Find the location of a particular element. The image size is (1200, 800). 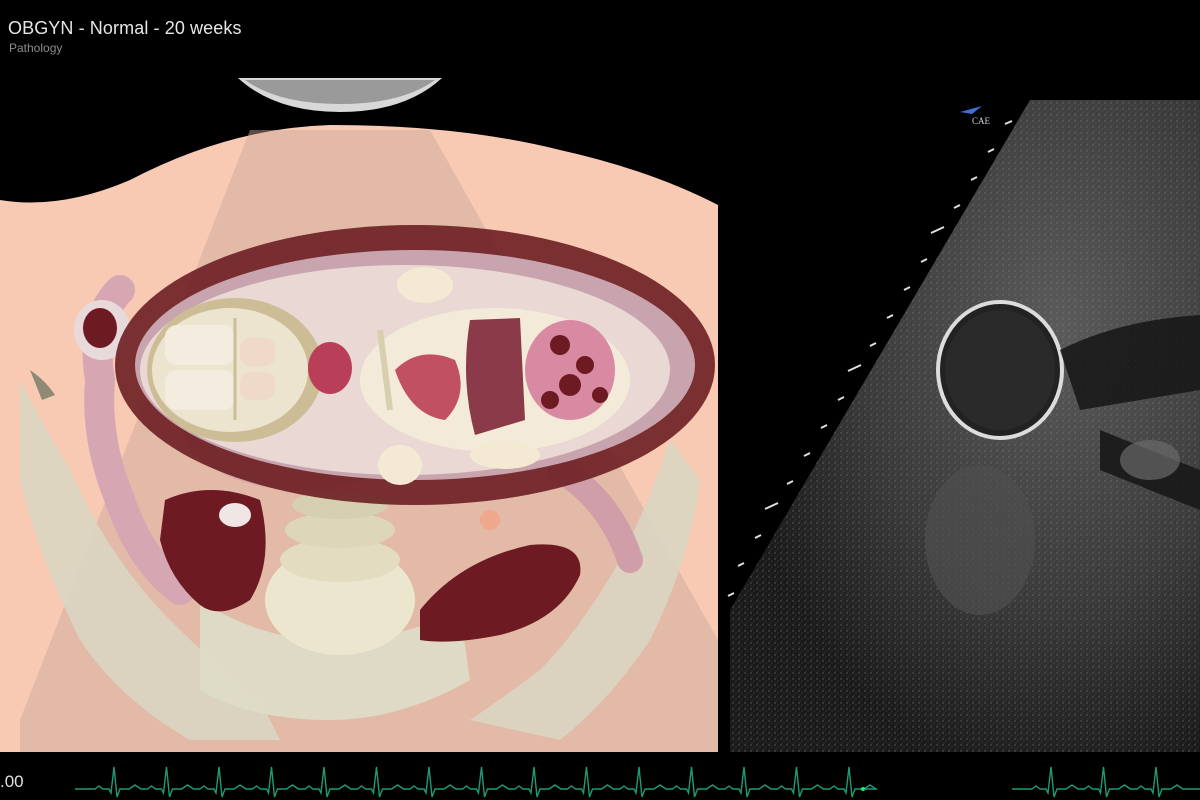

ecg-waveform-continuation is located at coordinates (1106, 782).